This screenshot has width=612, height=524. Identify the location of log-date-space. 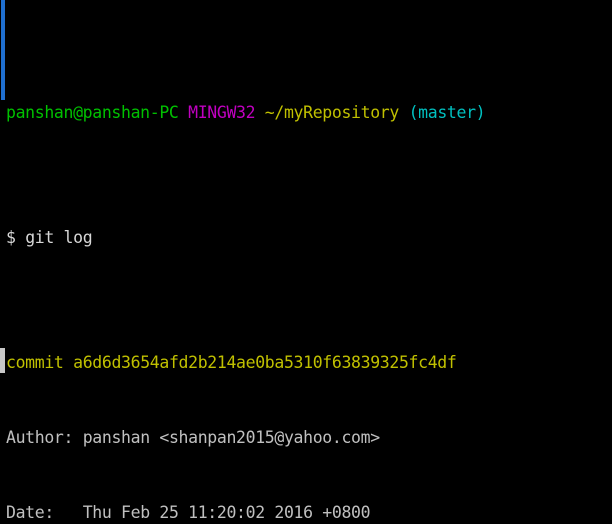
(68, 512).